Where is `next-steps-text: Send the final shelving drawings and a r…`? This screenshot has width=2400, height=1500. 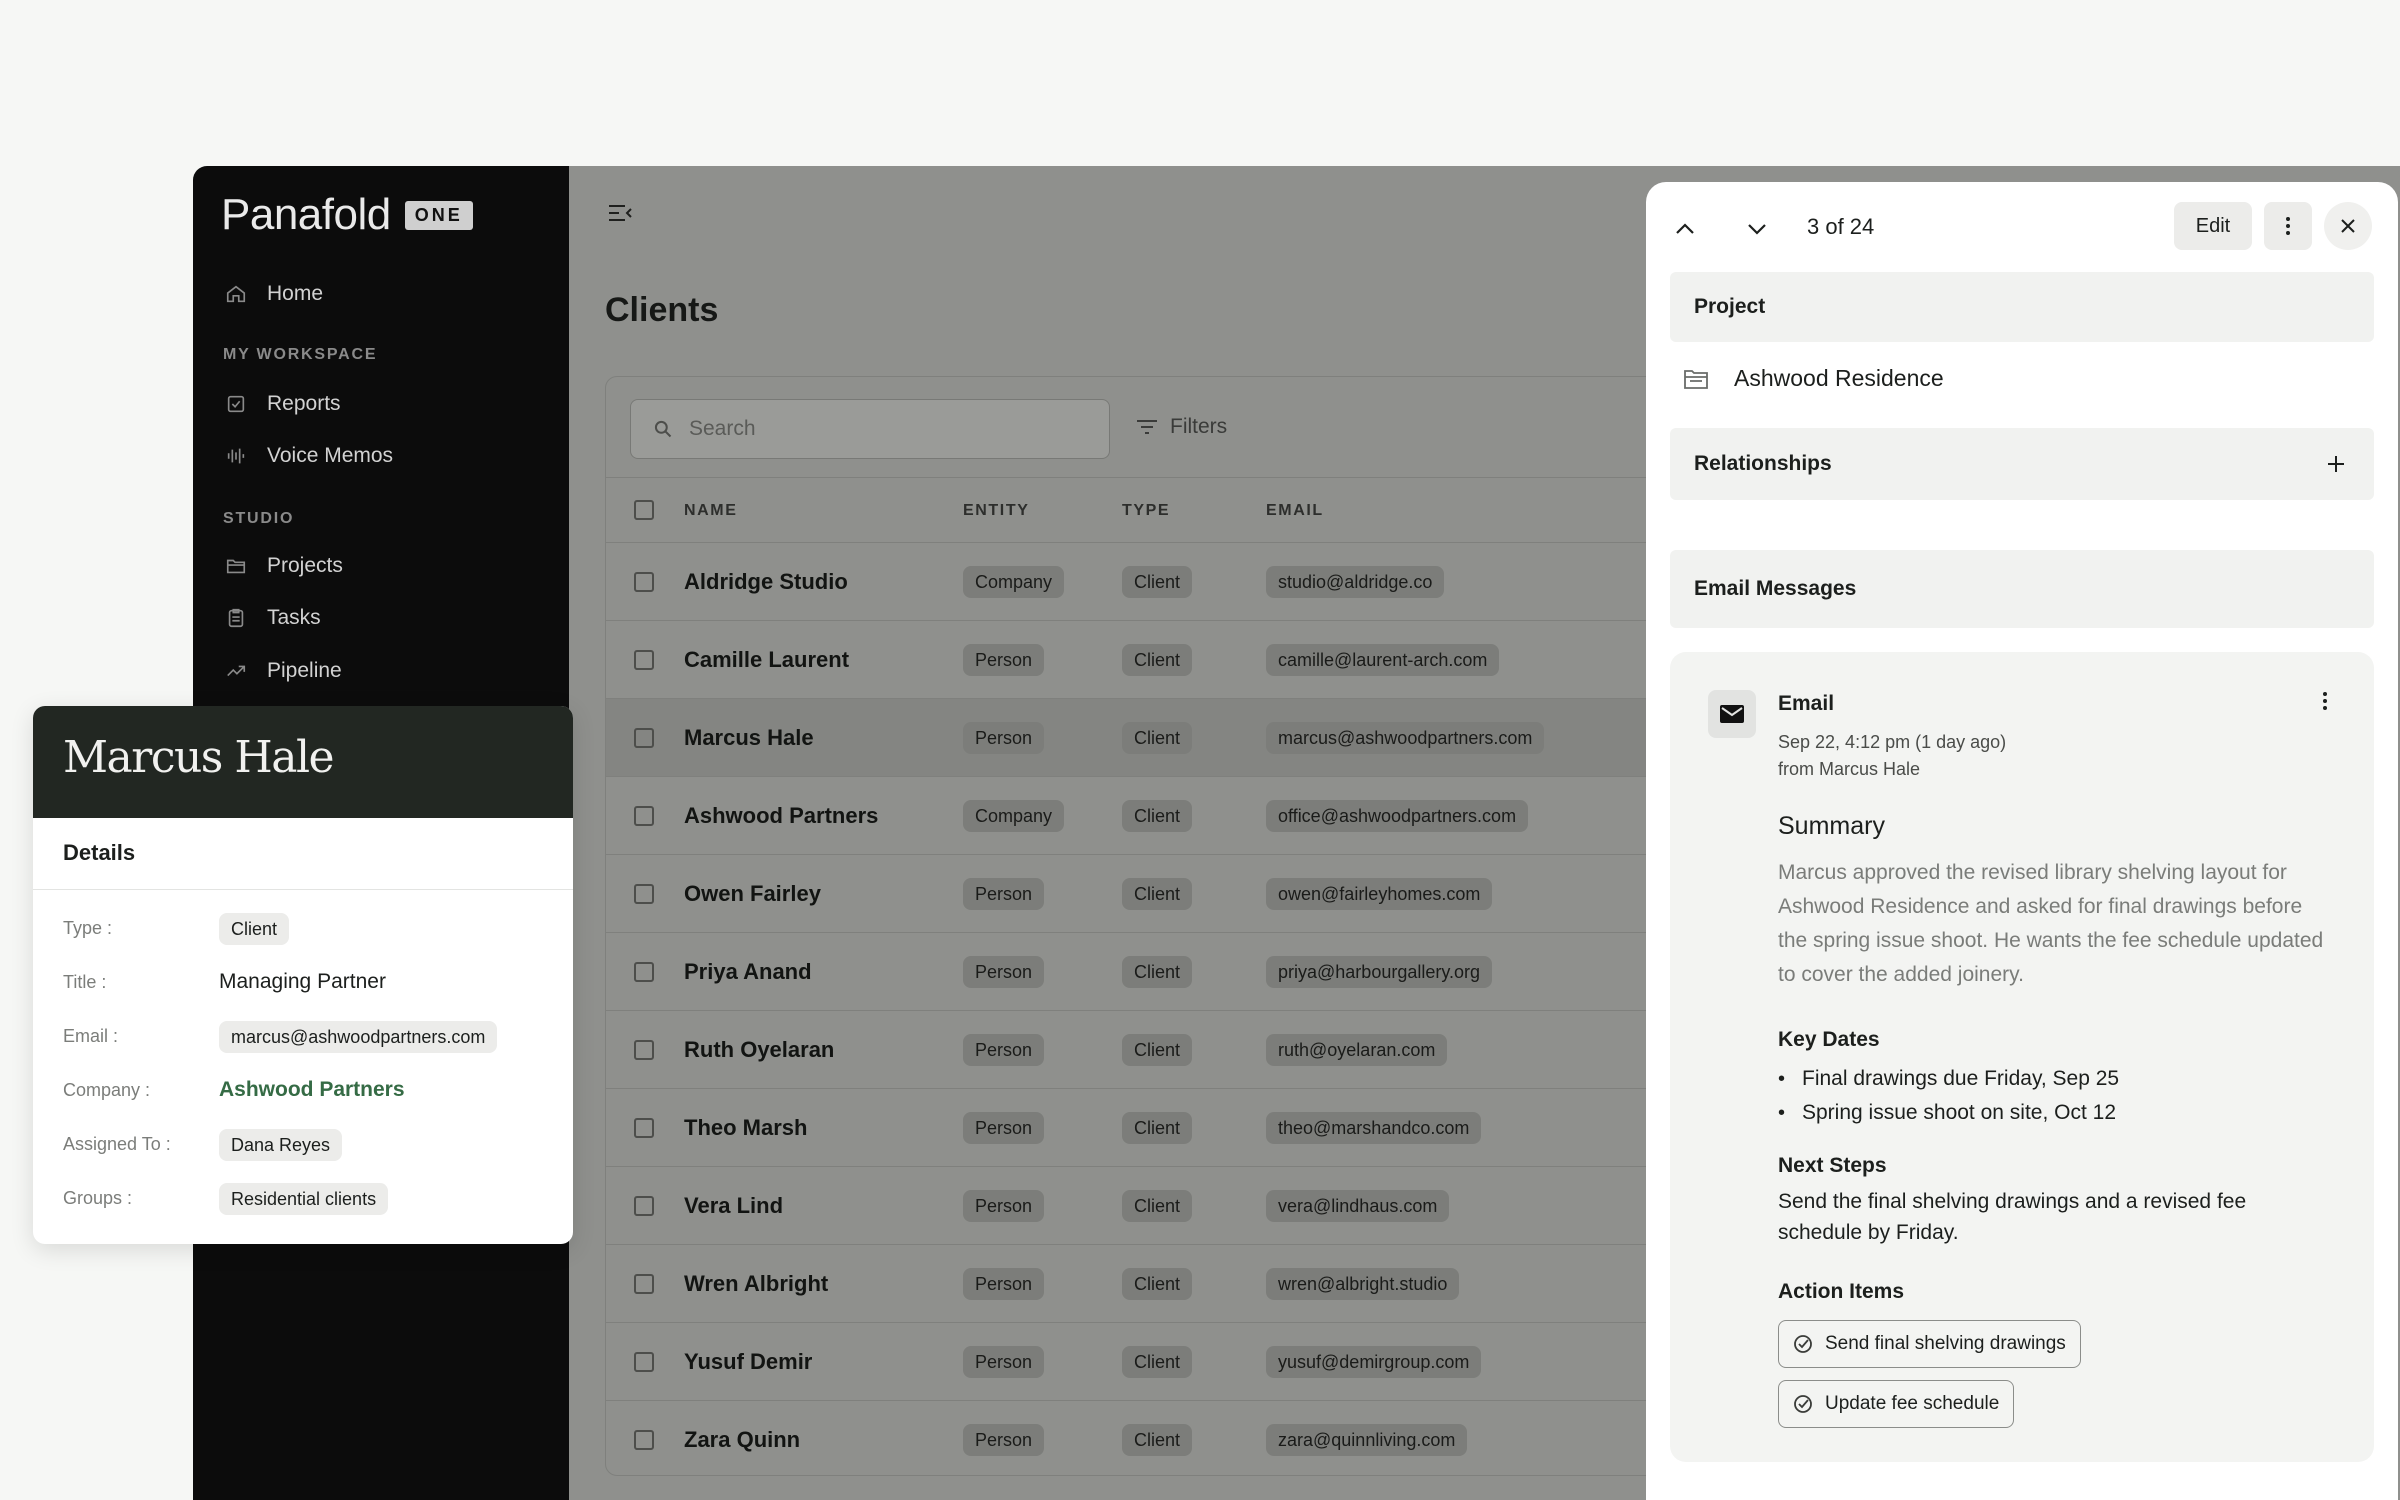 next-steps-text: Send the final shelving drawings and a r… is located at coordinates (2012, 1217).